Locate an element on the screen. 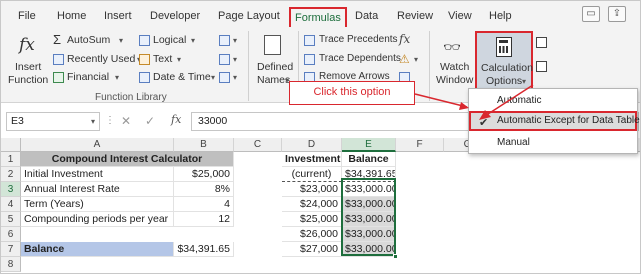 Image resolution: width=641 pixels, height=274 pixels. defined-names-button: Defined Names ▾ is located at coordinates (273, 60).